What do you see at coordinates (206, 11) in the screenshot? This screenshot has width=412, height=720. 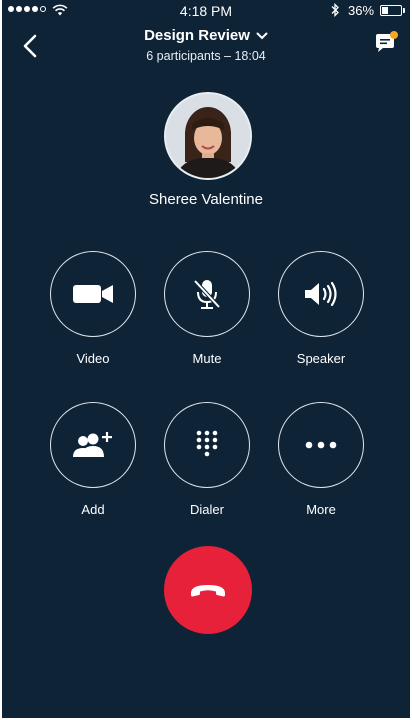 I see `status-bar: 4:18 PM 36%` at bounding box center [206, 11].